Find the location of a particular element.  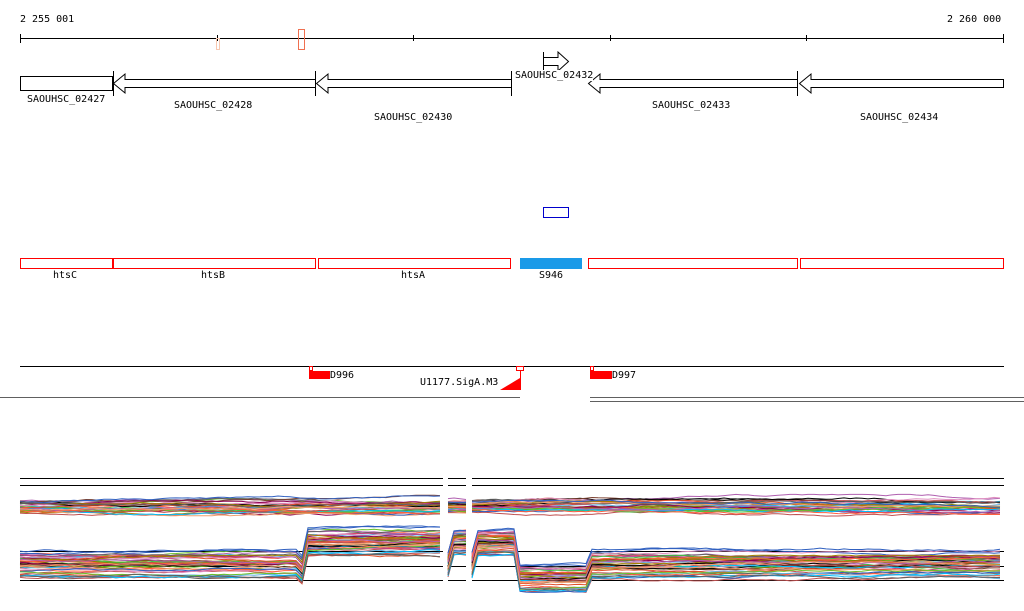

feature-label: htsB is located at coordinates (213, 275).